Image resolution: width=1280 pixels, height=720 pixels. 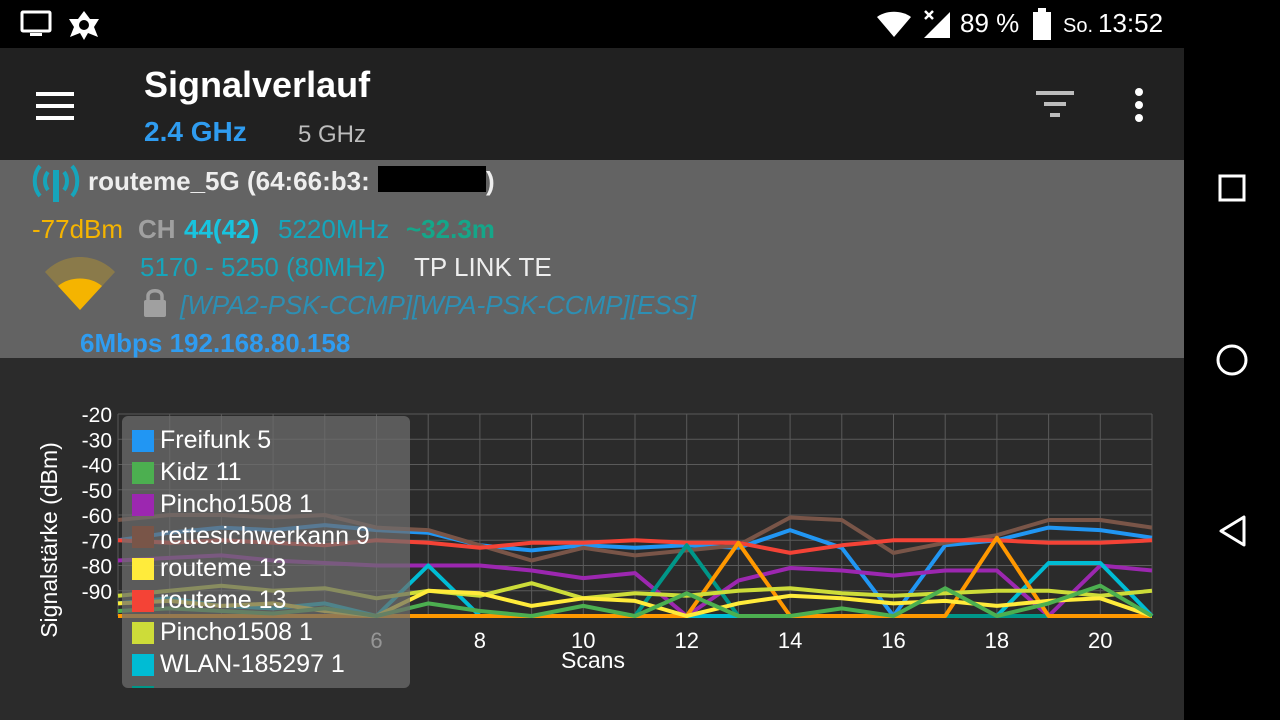 What do you see at coordinates (252, 664) in the screenshot?
I see `legend-label: WLAN-185297 1` at bounding box center [252, 664].